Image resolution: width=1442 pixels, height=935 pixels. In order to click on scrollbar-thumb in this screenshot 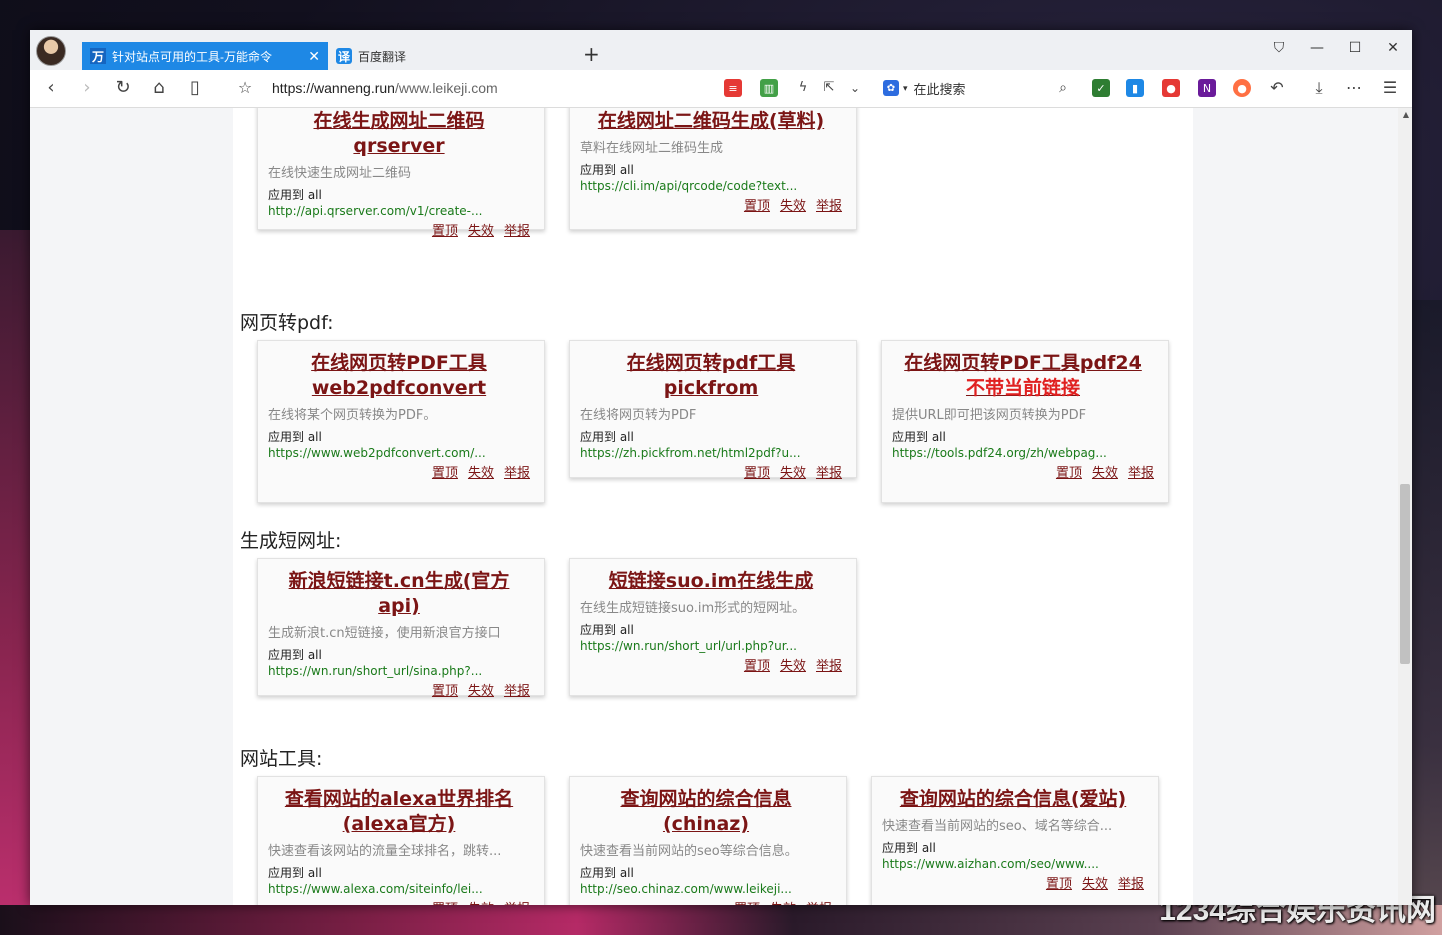, I will do `click(1405, 574)`.